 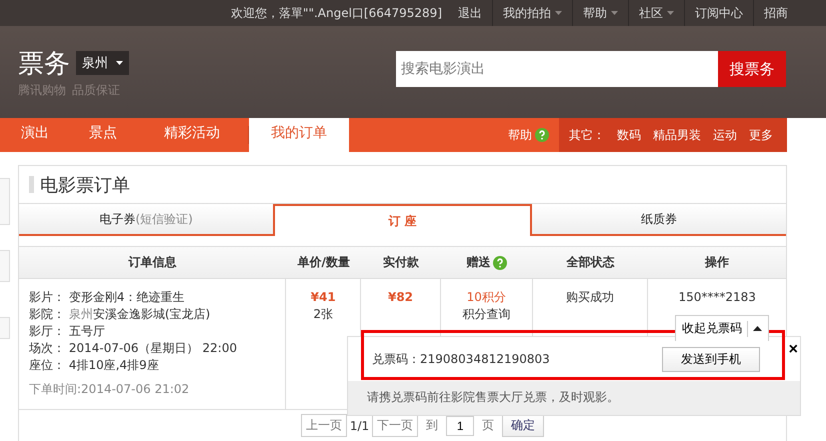 I want to click on column-header: 全部状态, so click(x=590, y=262).